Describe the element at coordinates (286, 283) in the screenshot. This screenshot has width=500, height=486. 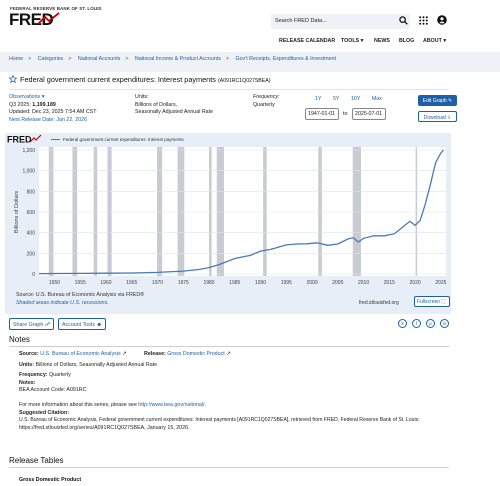
I see `x-tick-label: 1995` at that location.